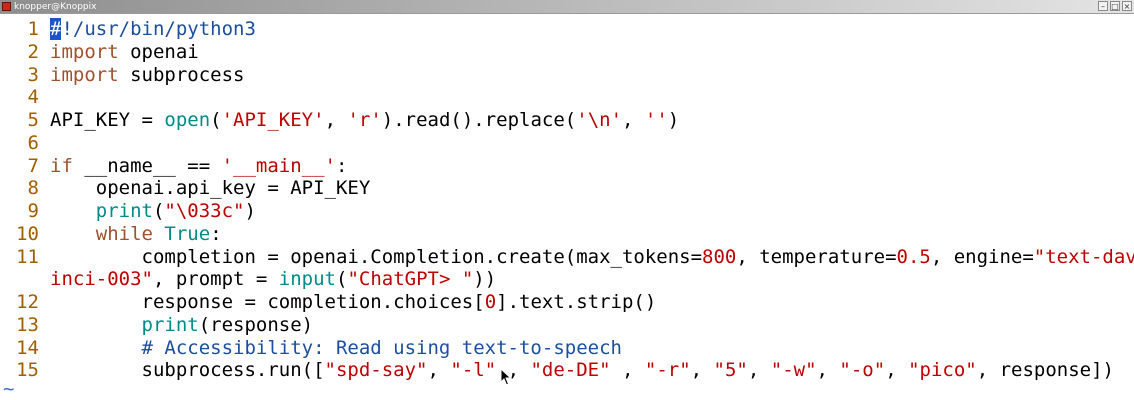 This screenshot has width=1134, height=400. I want to click on code-token: openai, so click(158, 51).